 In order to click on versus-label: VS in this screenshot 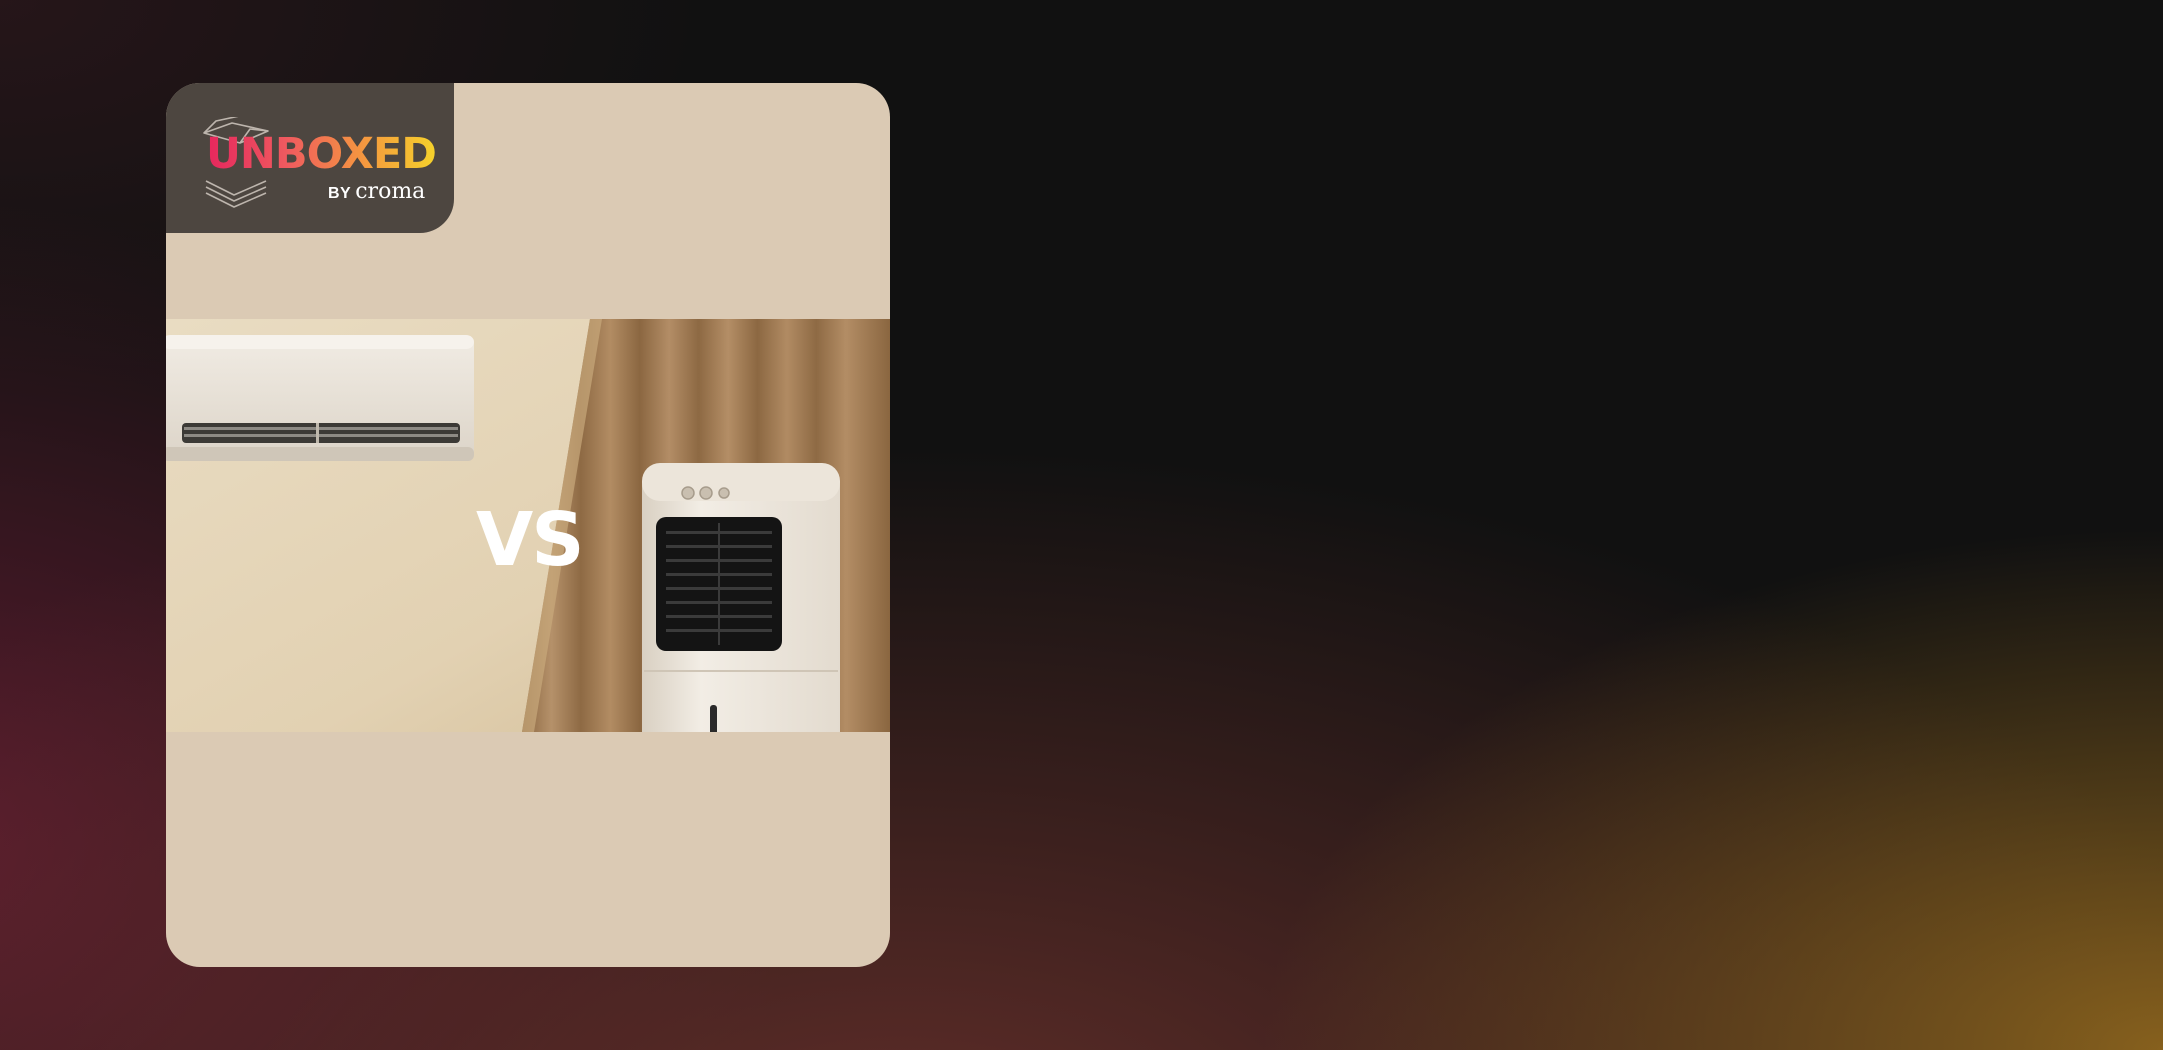, I will do `click(530, 540)`.